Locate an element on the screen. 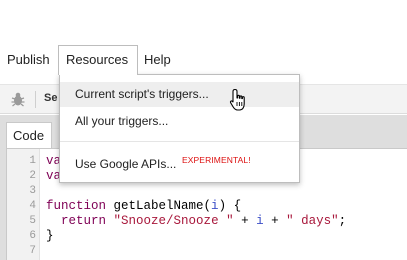 This screenshot has width=407, height=260. hand-pointer-icon is located at coordinates (240, 101).